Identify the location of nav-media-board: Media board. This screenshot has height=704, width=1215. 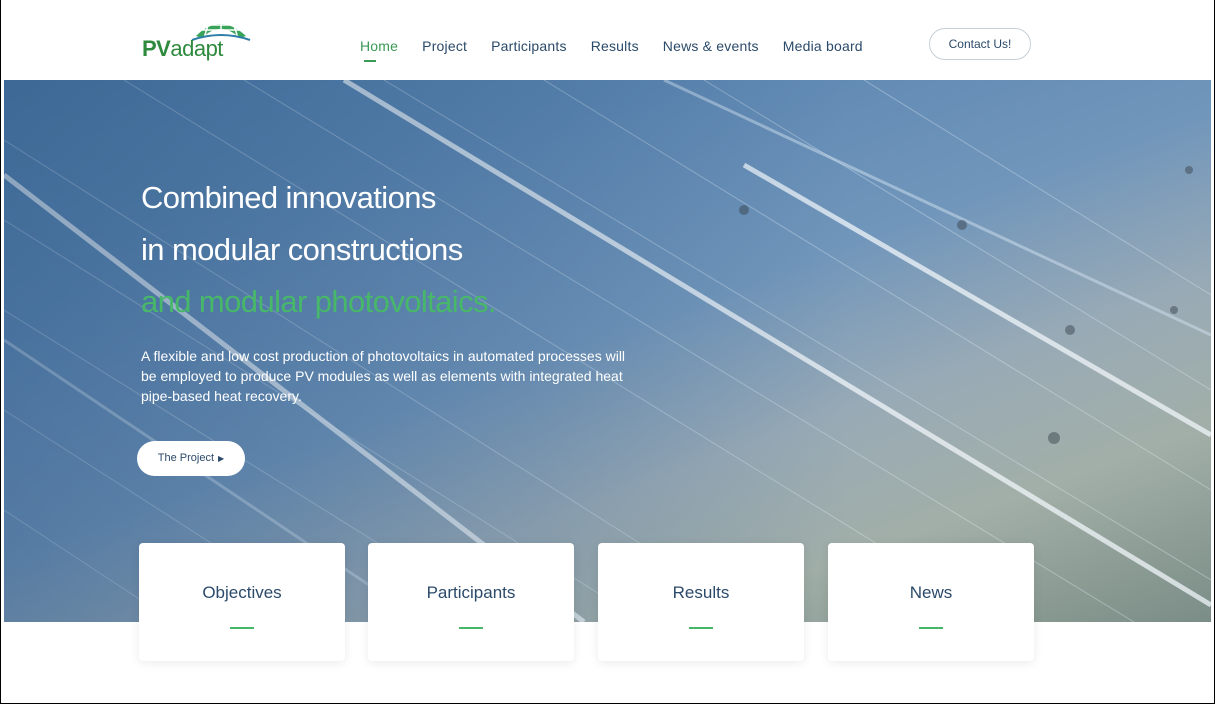
(823, 46).